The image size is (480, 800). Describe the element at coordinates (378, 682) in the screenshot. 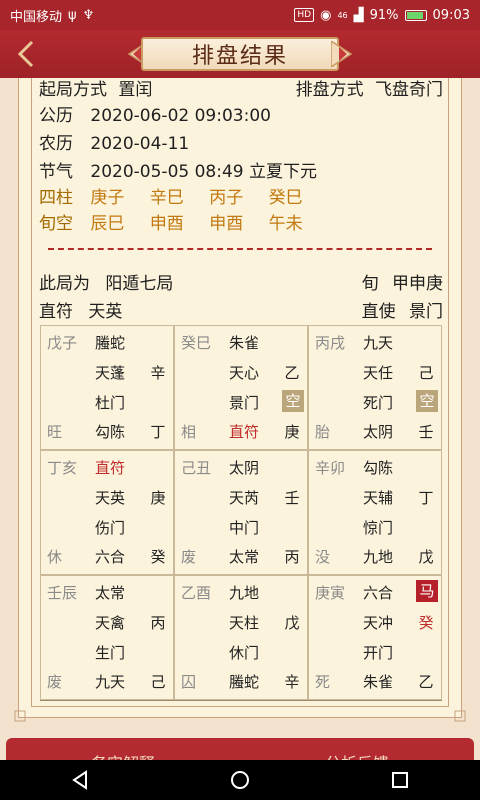

I see `palace-god2: 朱雀` at that location.